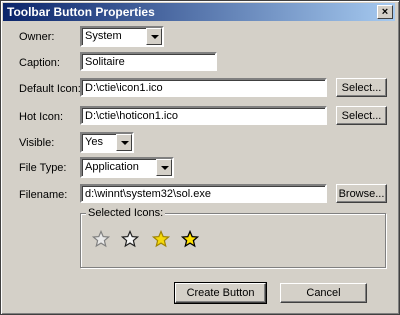  I want to click on filename-label: Filename:, so click(43, 195).